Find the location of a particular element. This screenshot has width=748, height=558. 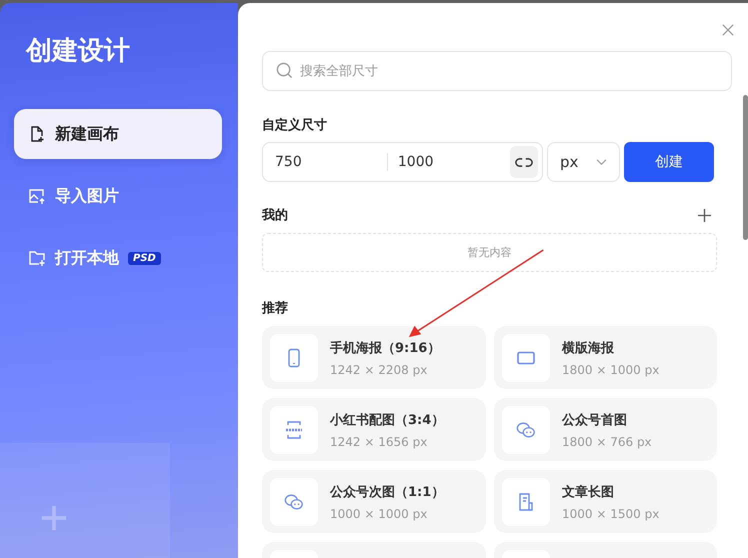

frame-icon is located at coordinates (294, 430).